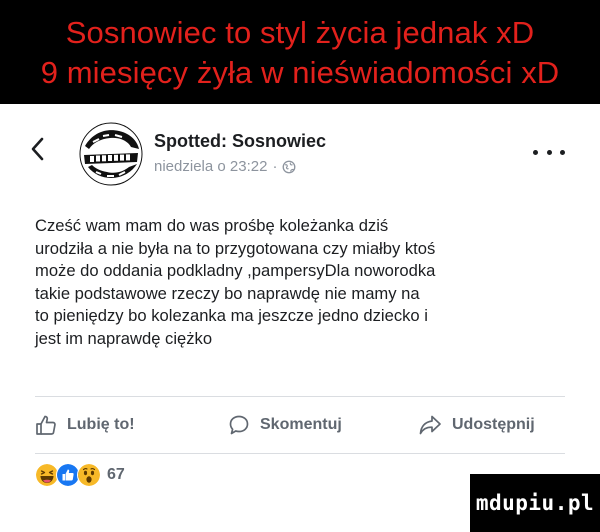  What do you see at coordinates (289, 166) in the screenshot?
I see `globe-icon` at bounding box center [289, 166].